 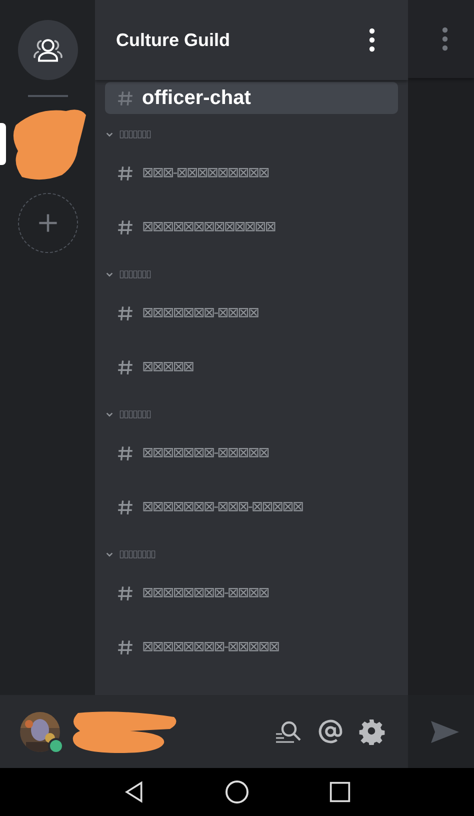 What do you see at coordinates (251, 453) in the screenshot?
I see `channel-item: ⊠⊠⊠⊠⊠⊠⊠-⊠⊠⊠⊠⊠` at bounding box center [251, 453].